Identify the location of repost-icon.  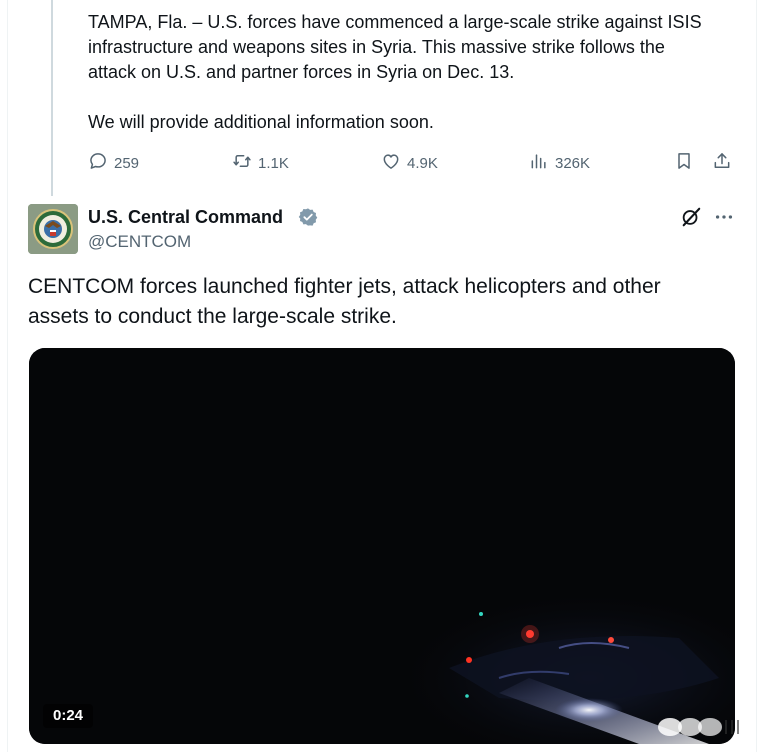
(242, 163).